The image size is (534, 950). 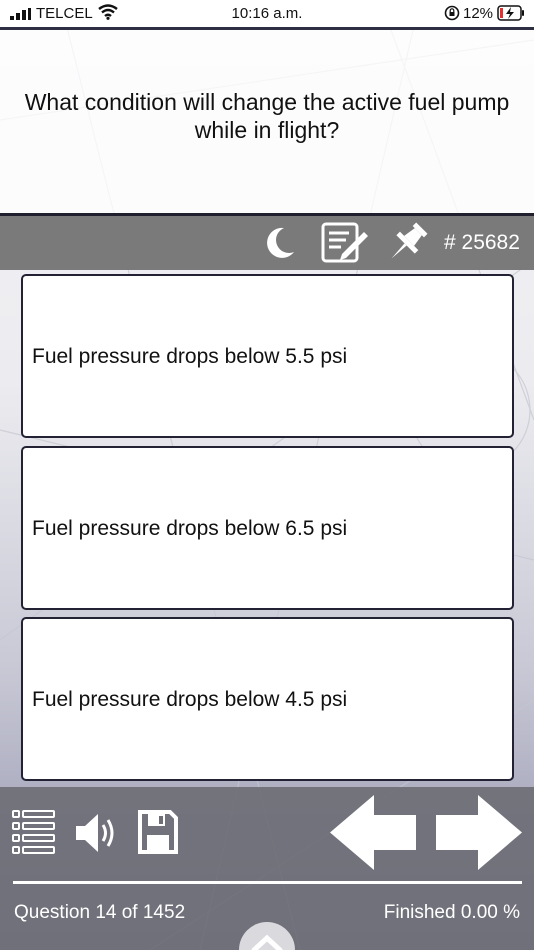 I want to click on pin-button, so click(x=407, y=243).